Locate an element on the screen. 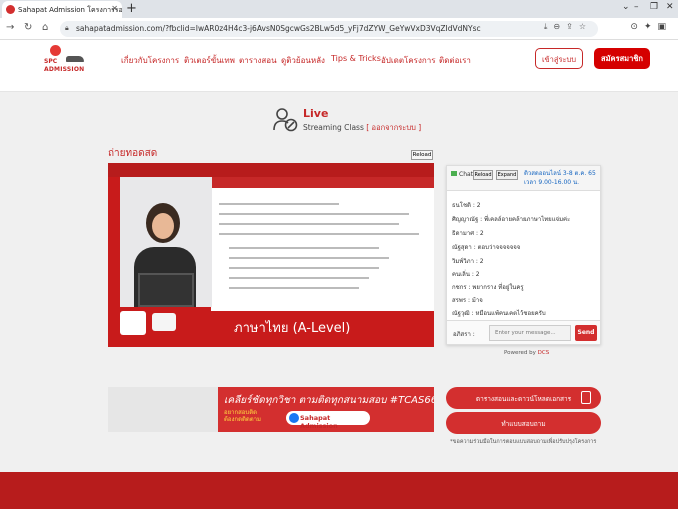  browser-tab: Sahapat Admission โครงการรอบจา... ✕ is located at coordinates (62, 9).